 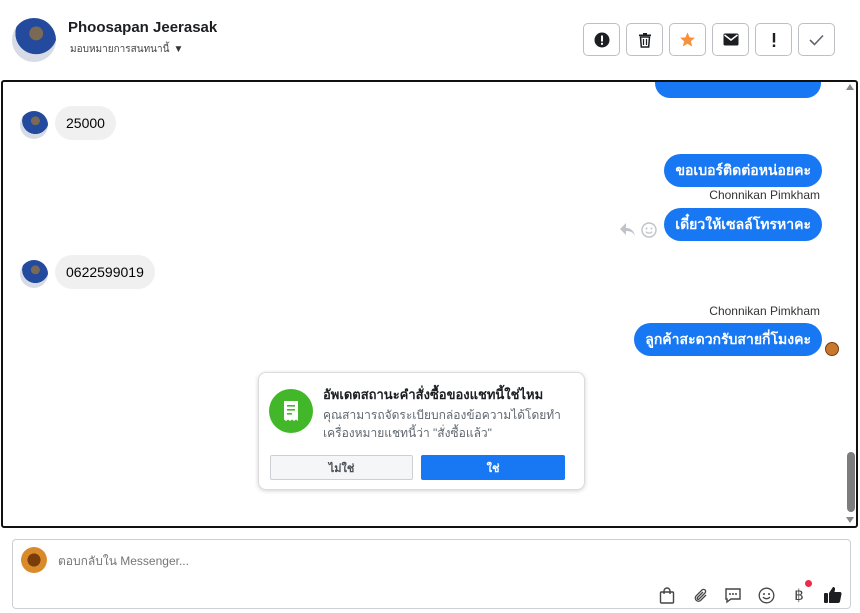 I want to click on scrollbar, so click(x=850, y=304).